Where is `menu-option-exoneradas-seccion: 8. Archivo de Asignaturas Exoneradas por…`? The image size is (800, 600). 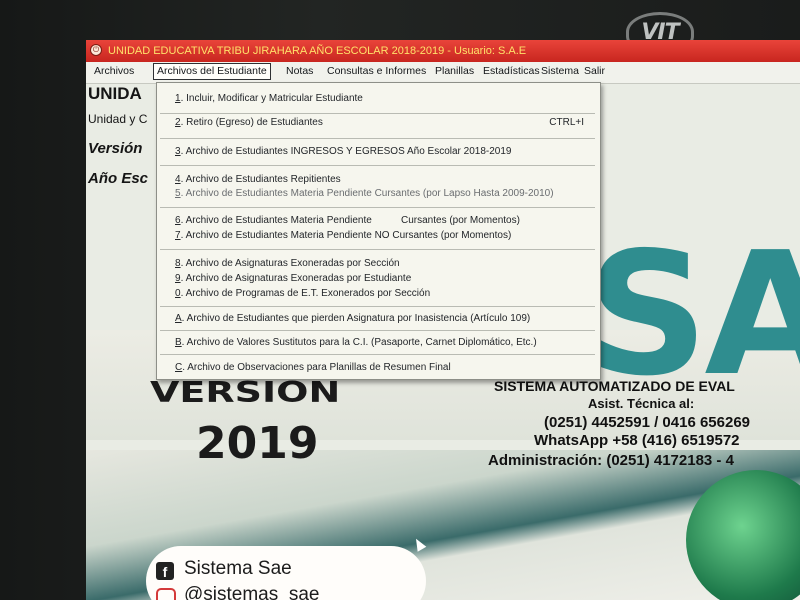
menu-option-exoneradas-seccion: 8. Archivo de Asignaturas Exoneradas por… is located at coordinates (378, 264).